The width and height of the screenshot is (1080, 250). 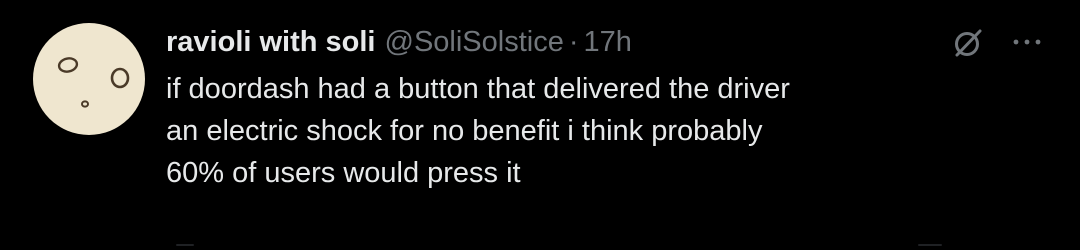 What do you see at coordinates (968, 43) in the screenshot?
I see `grok-icon` at bounding box center [968, 43].